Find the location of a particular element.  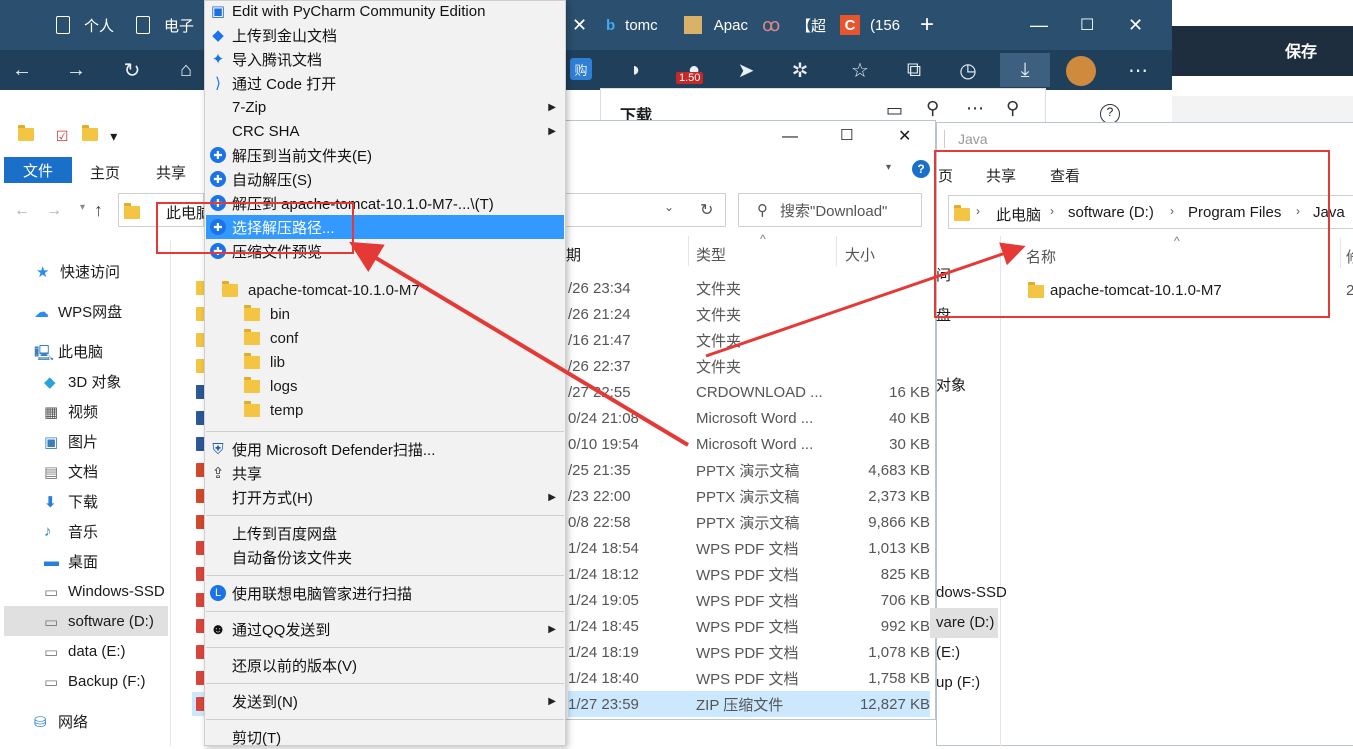

annotation-arrows is located at coordinates (687, 344).